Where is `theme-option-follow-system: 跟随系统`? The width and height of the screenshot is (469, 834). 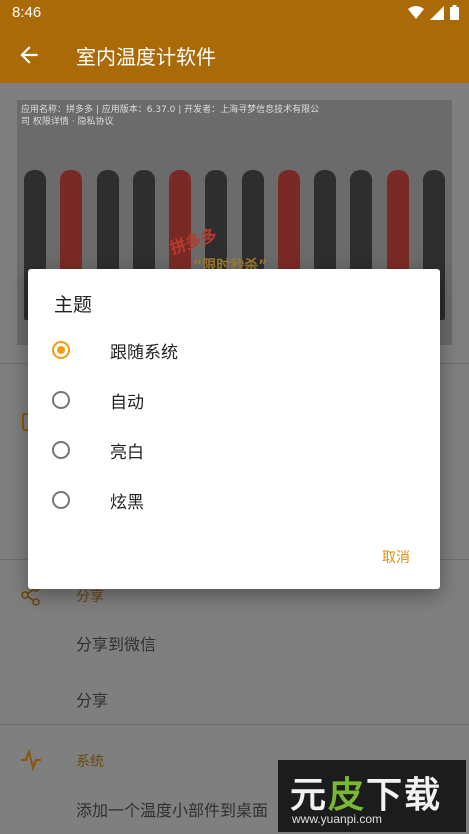 theme-option-follow-system: 跟随系统 is located at coordinates (232, 350).